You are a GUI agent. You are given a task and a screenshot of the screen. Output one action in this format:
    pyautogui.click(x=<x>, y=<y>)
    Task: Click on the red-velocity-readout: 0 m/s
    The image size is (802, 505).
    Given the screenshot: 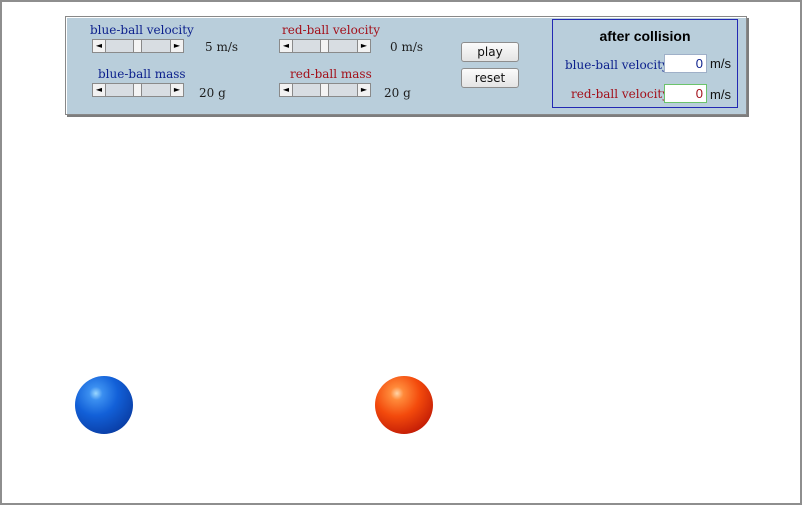 What is the action you would take?
    pyautogui.click(x=406, y=47)
    